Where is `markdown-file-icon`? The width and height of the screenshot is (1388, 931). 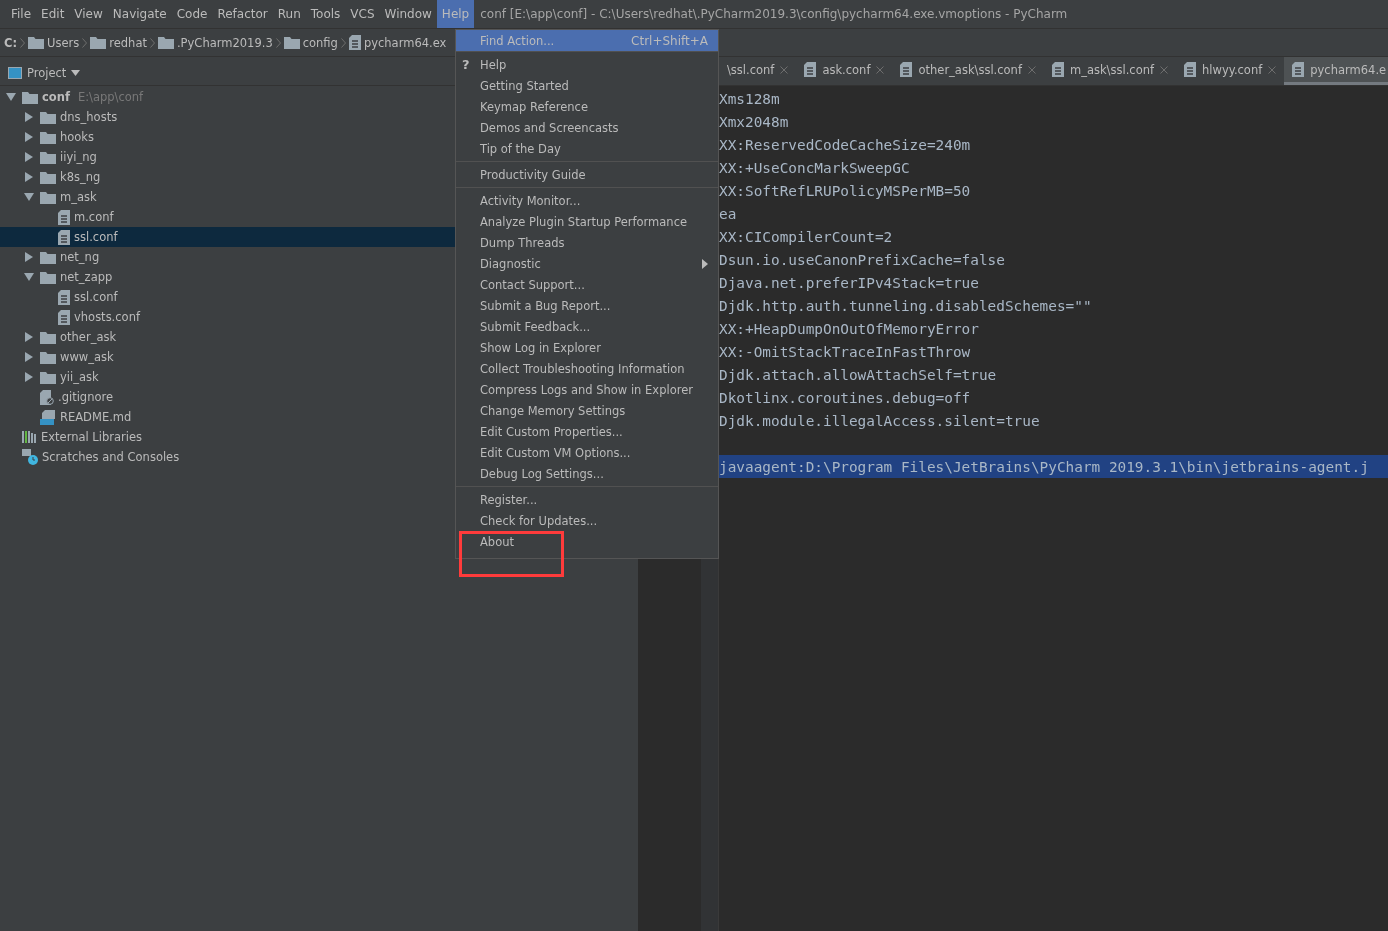
markdown-file-icon is located at coordinates (48, 417).